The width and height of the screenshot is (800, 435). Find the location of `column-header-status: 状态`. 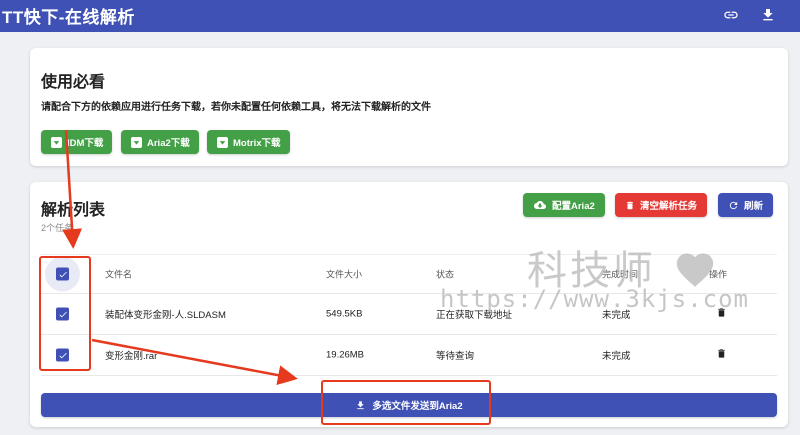

column-header-status: 状态 is located at coordinates (445, 274).